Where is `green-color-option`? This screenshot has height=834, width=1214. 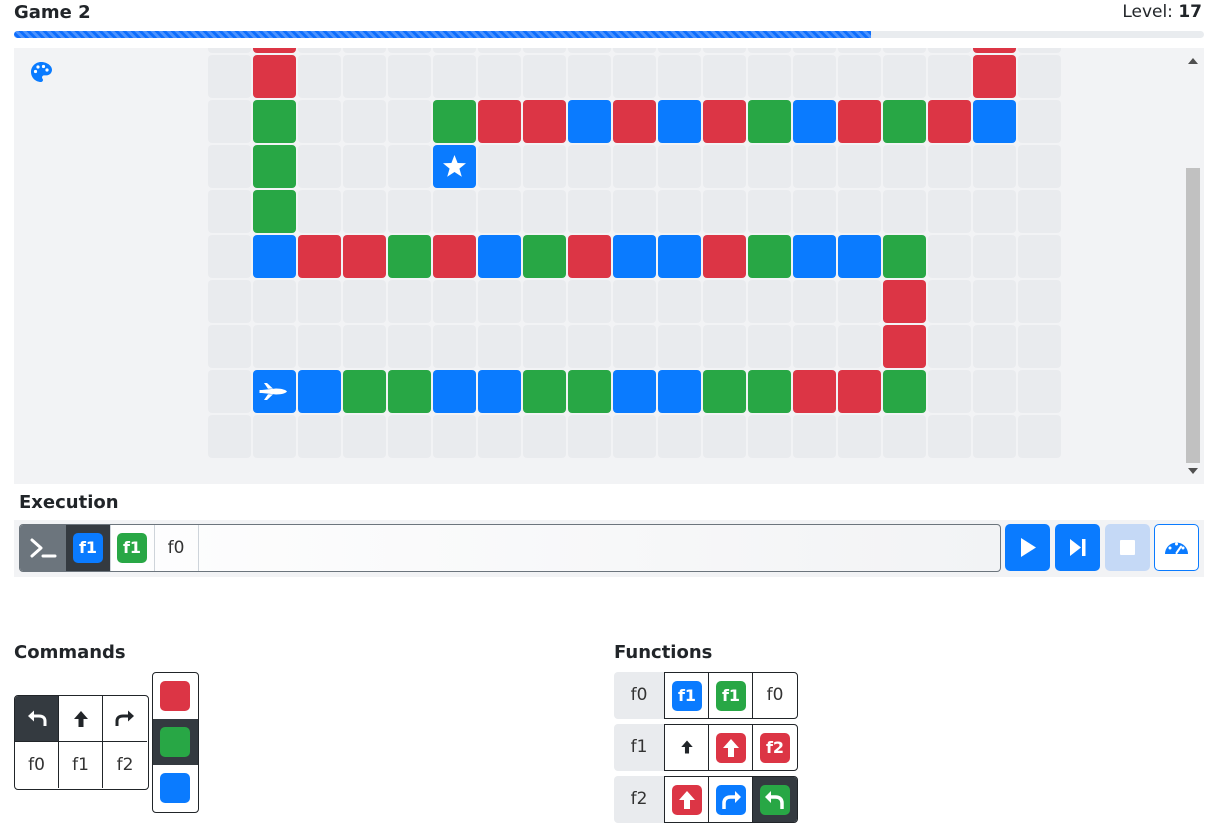 green-color-option is located at coordinates (175, 742).